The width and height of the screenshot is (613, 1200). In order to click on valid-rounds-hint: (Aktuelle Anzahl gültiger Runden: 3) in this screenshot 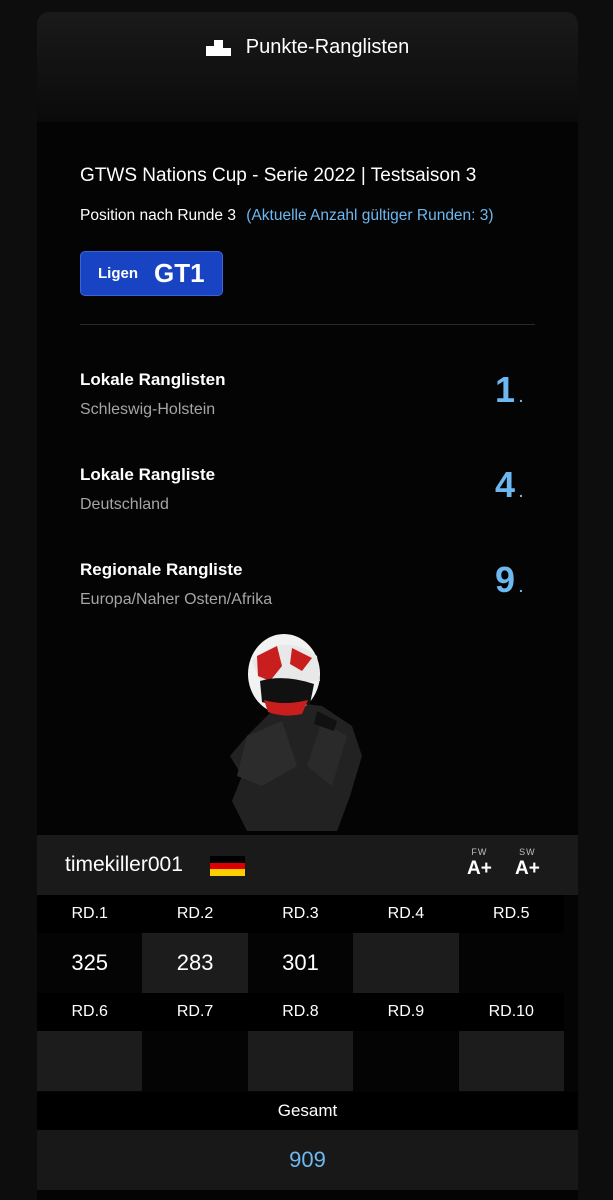, I will do `click(370, 215)`.